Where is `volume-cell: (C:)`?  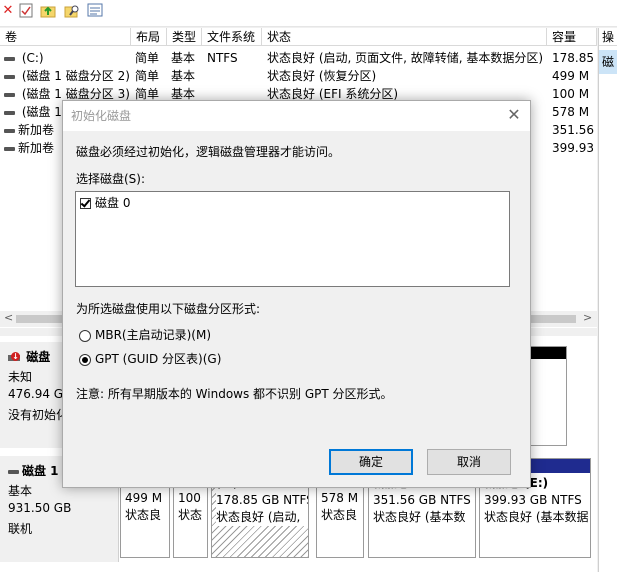 volume-cell: (C:) is located at coordinates (67, 58).